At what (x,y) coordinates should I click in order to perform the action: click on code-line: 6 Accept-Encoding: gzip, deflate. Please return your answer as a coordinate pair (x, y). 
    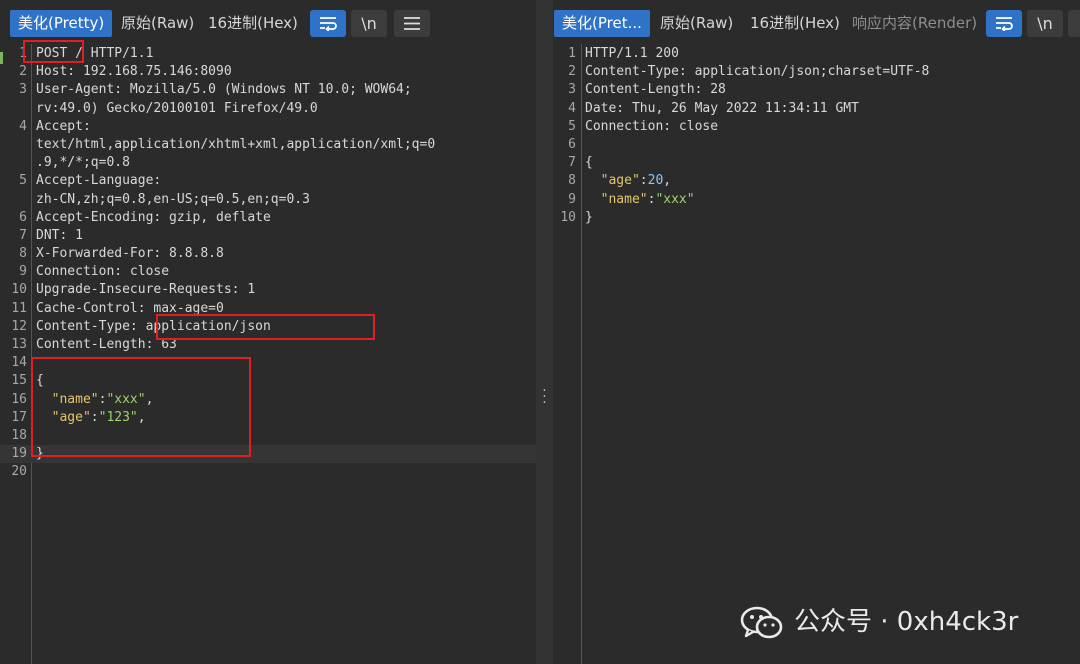
    Looking at the image, I should click on (268, 218).